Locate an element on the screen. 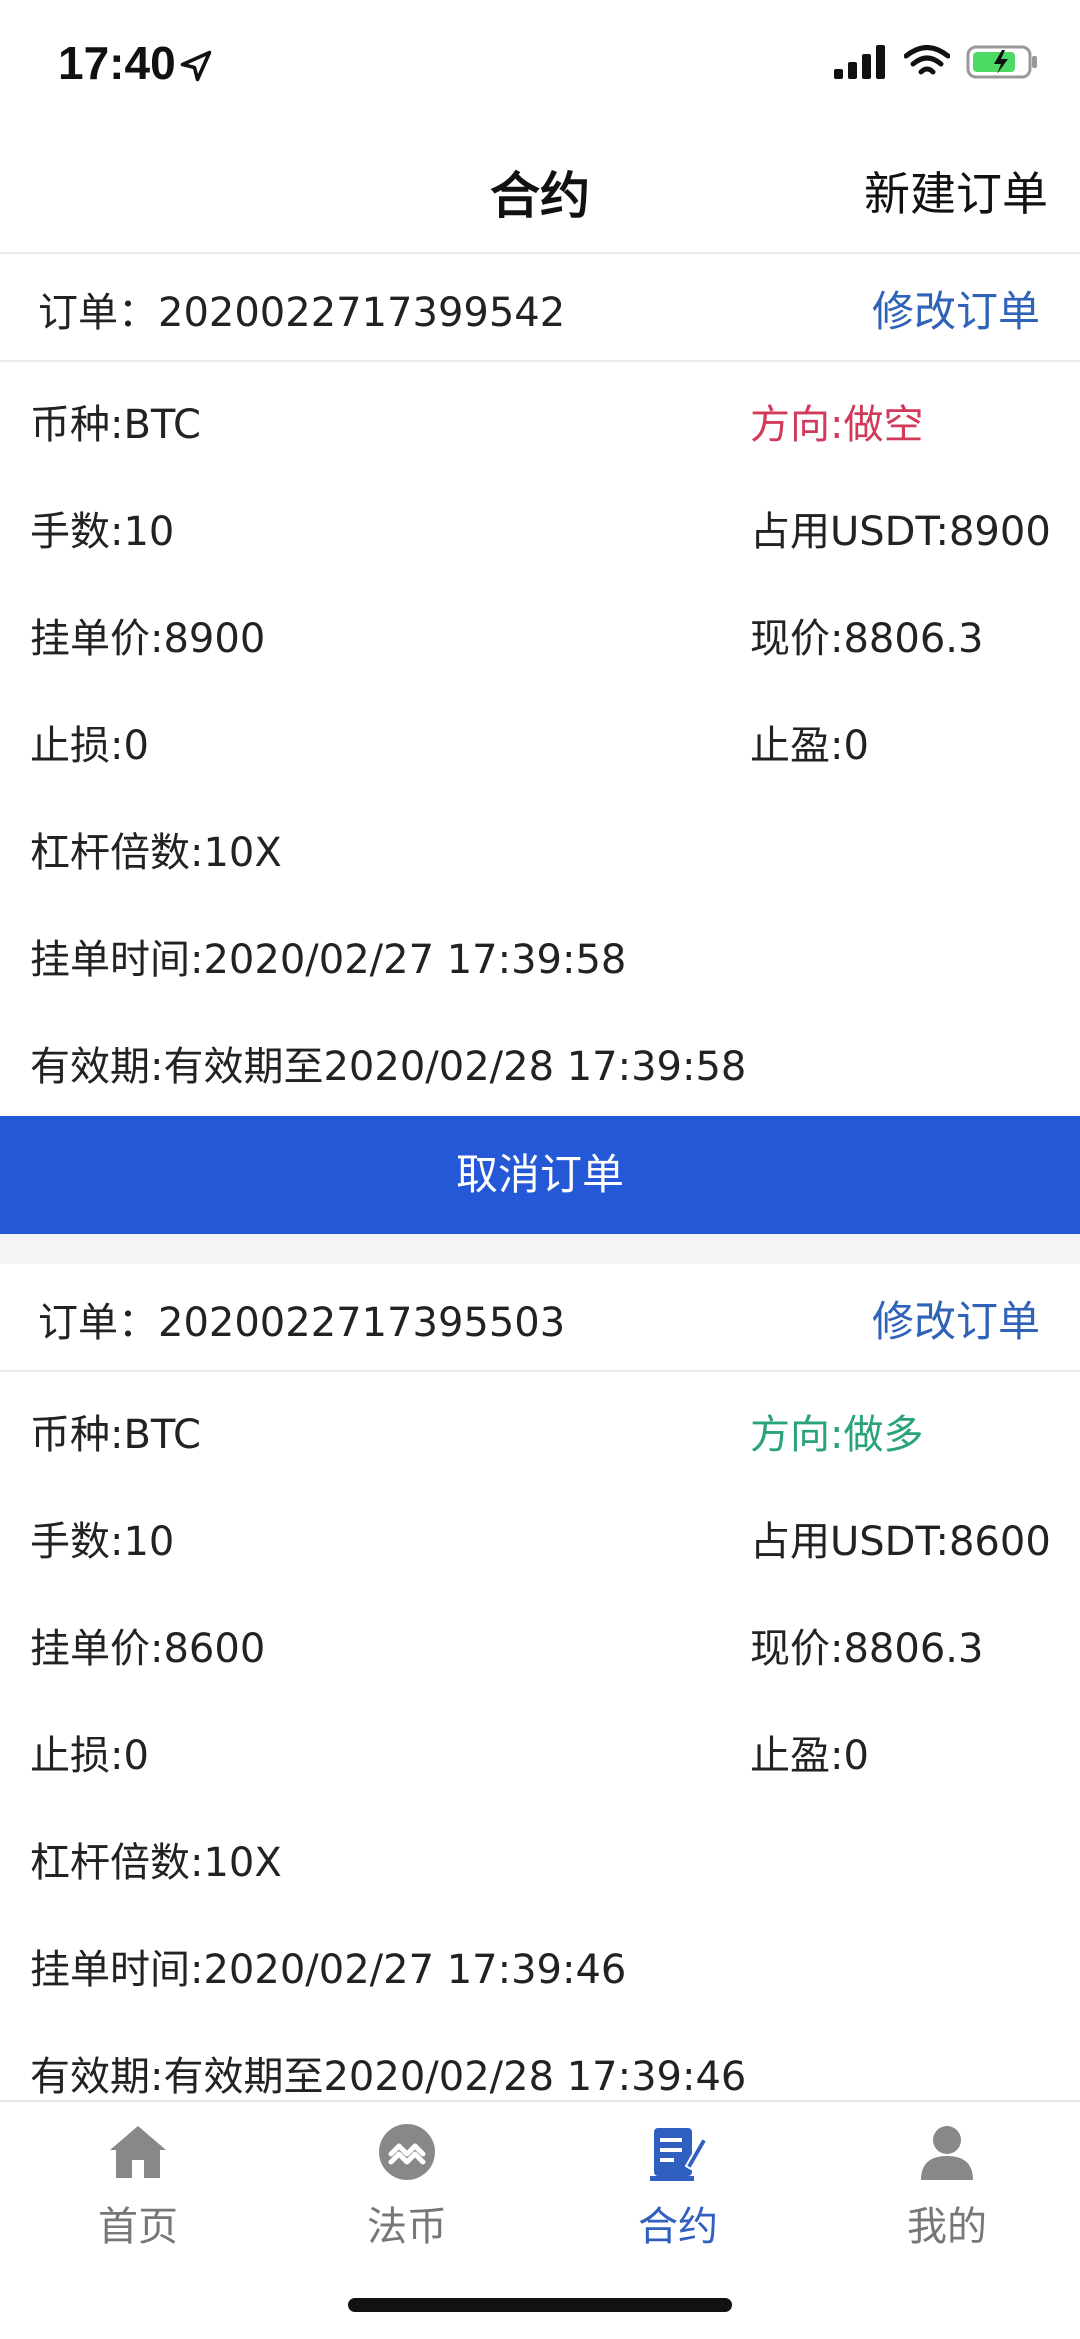  battery-charging-icon is located at coordinates (1001, 62).